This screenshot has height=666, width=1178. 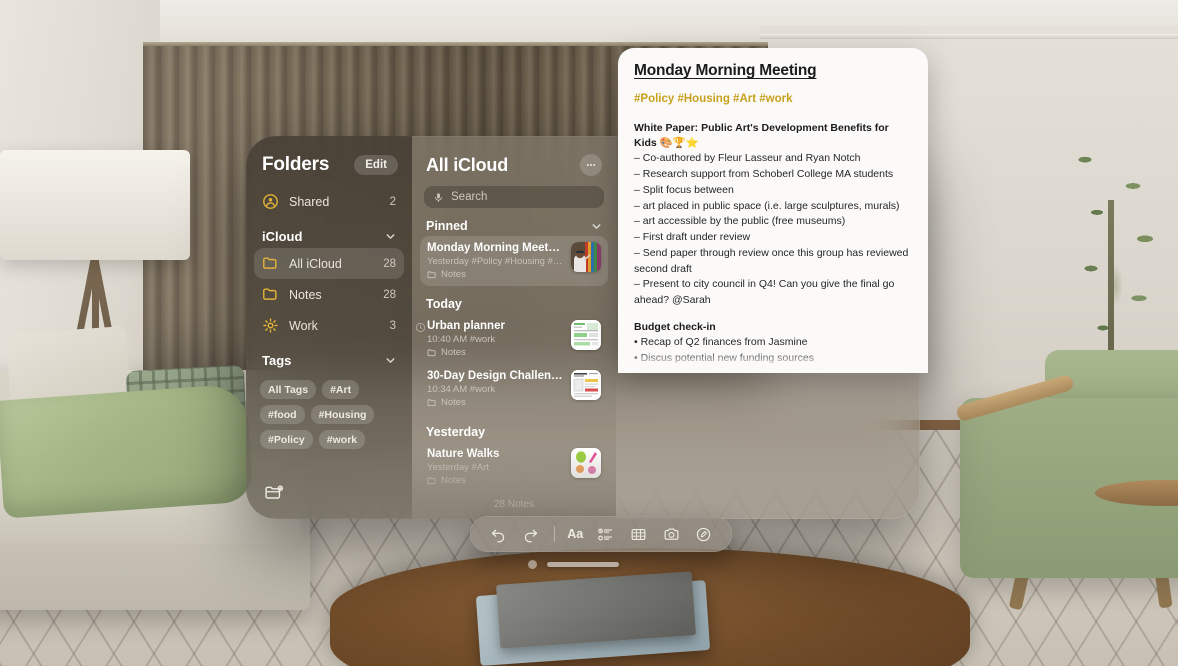 What do you see at coordinates (591, 165) in the screenshot?
I see `list-more-button` at bounding box center [591, 165].